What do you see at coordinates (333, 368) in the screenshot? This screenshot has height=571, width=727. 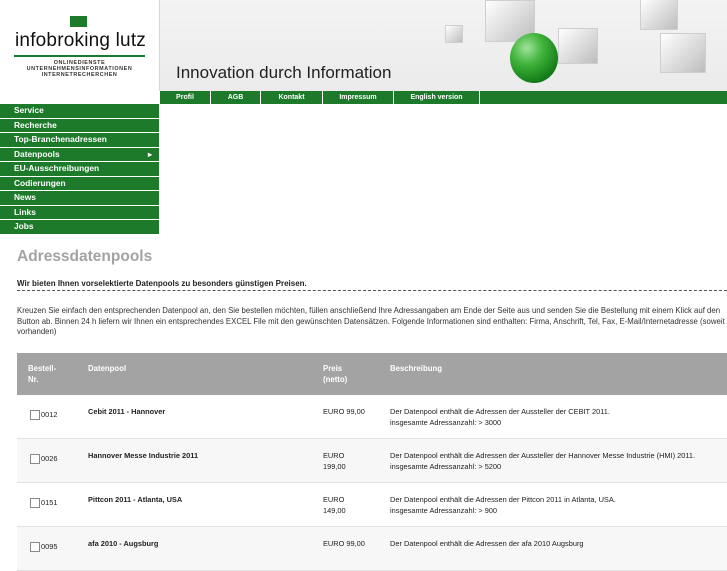 I see `header-text: Preis` at bounding box center [333, 368].